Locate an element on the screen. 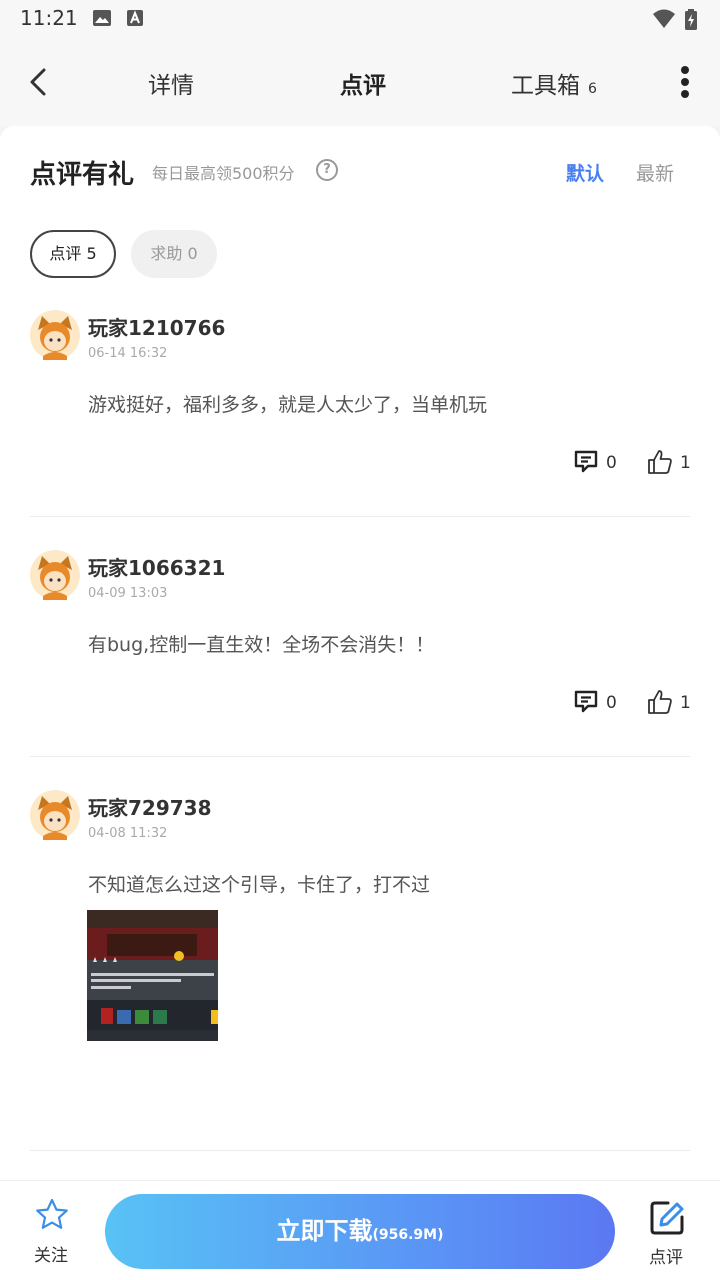 This screenshot has height=1280, width=720. review-date: 06-14 16:32 is located at coordinates (128, 353).